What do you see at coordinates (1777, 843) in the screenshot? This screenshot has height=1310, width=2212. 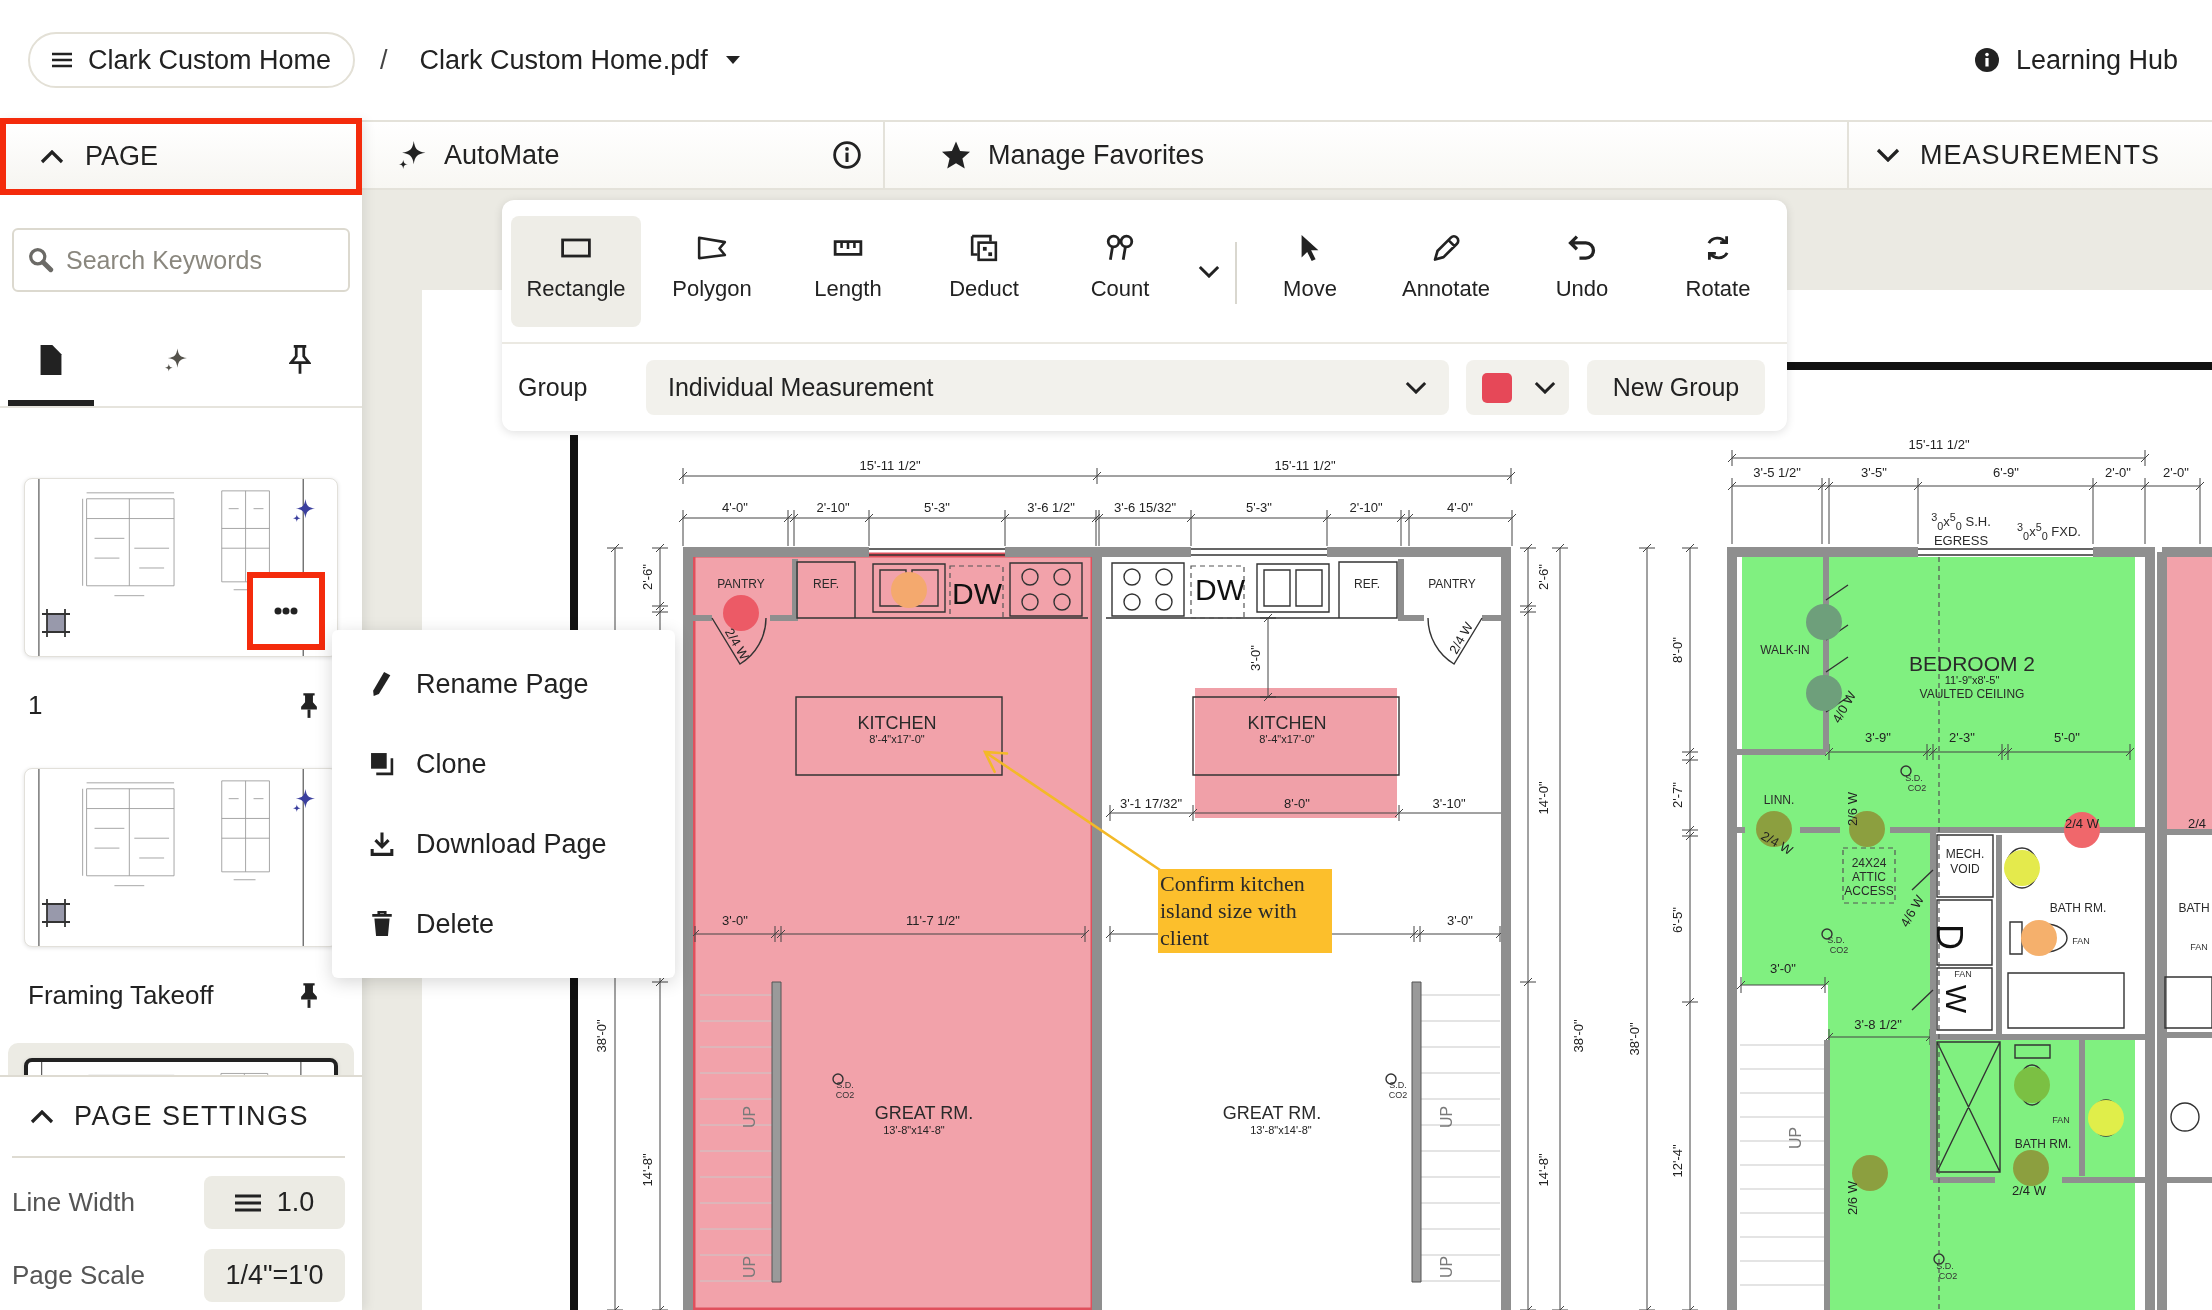 I see `dimension-label: 2/4 W` at bounding box center [1777, 843].